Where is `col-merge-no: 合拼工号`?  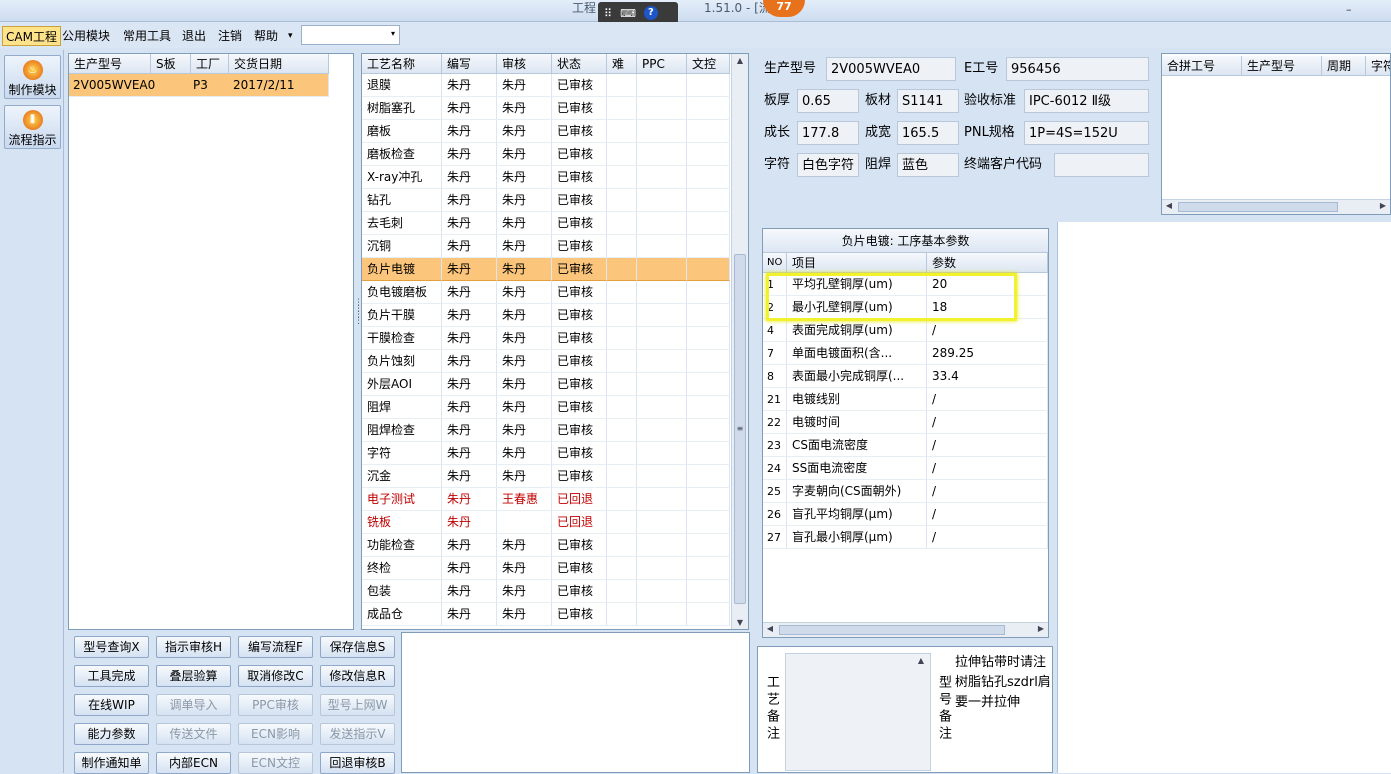
col-merge-no: 合拼工号 is located at coordinates (1202, 66).